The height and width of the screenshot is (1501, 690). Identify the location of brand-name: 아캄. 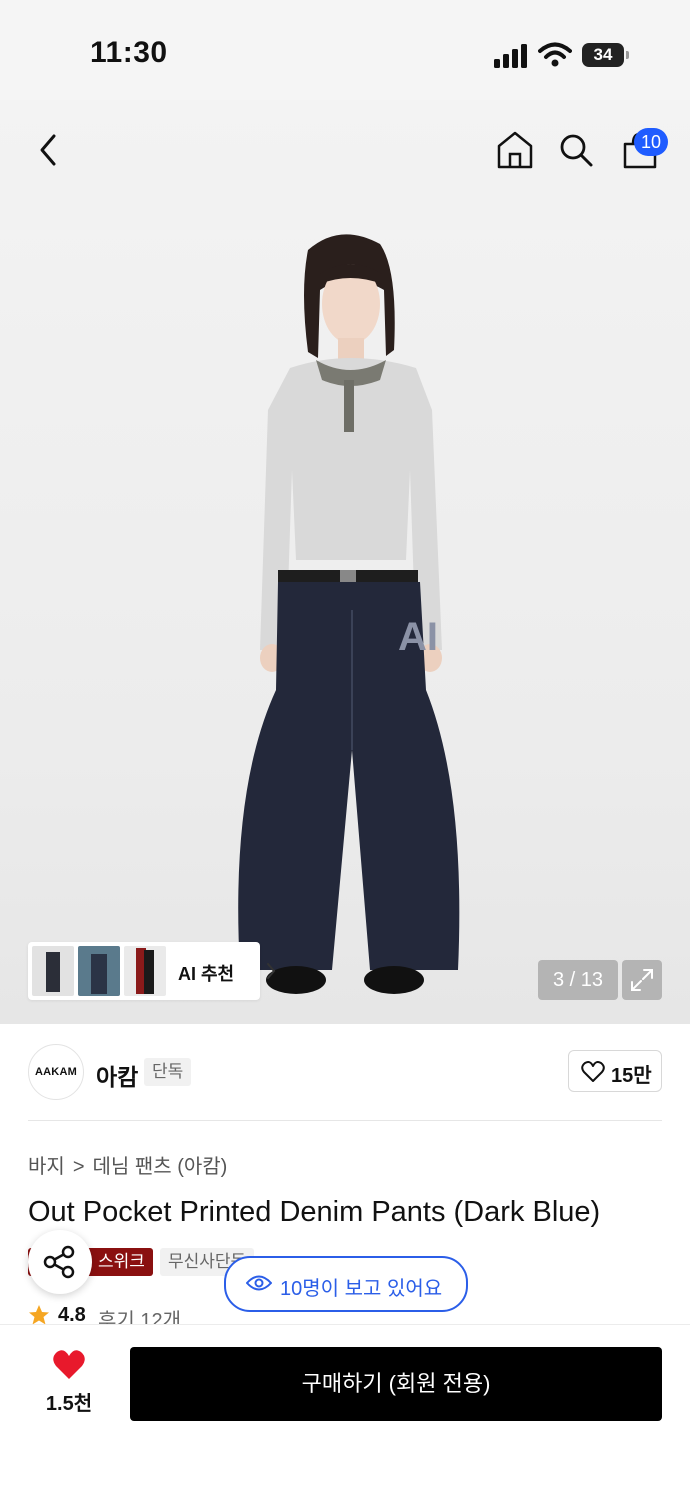
(117, 1075).